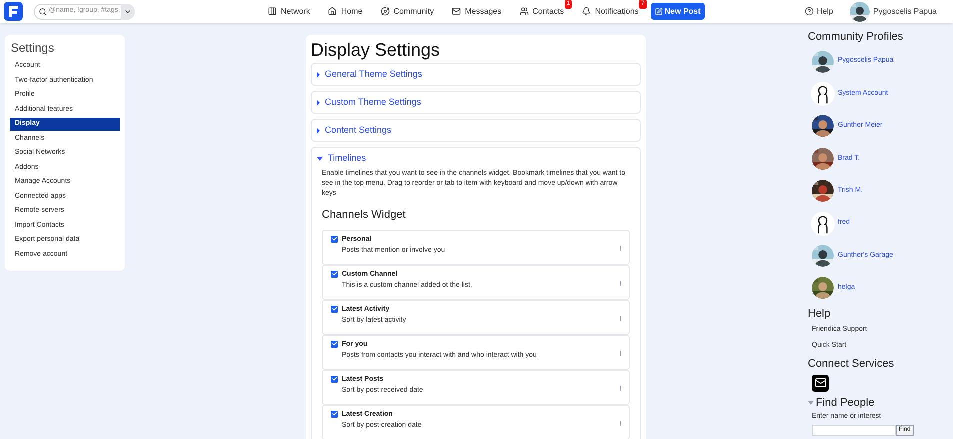 The height and width of the screenshot is (439, 953). I want to click on section-title: Community Profiles, so click(856, 37).